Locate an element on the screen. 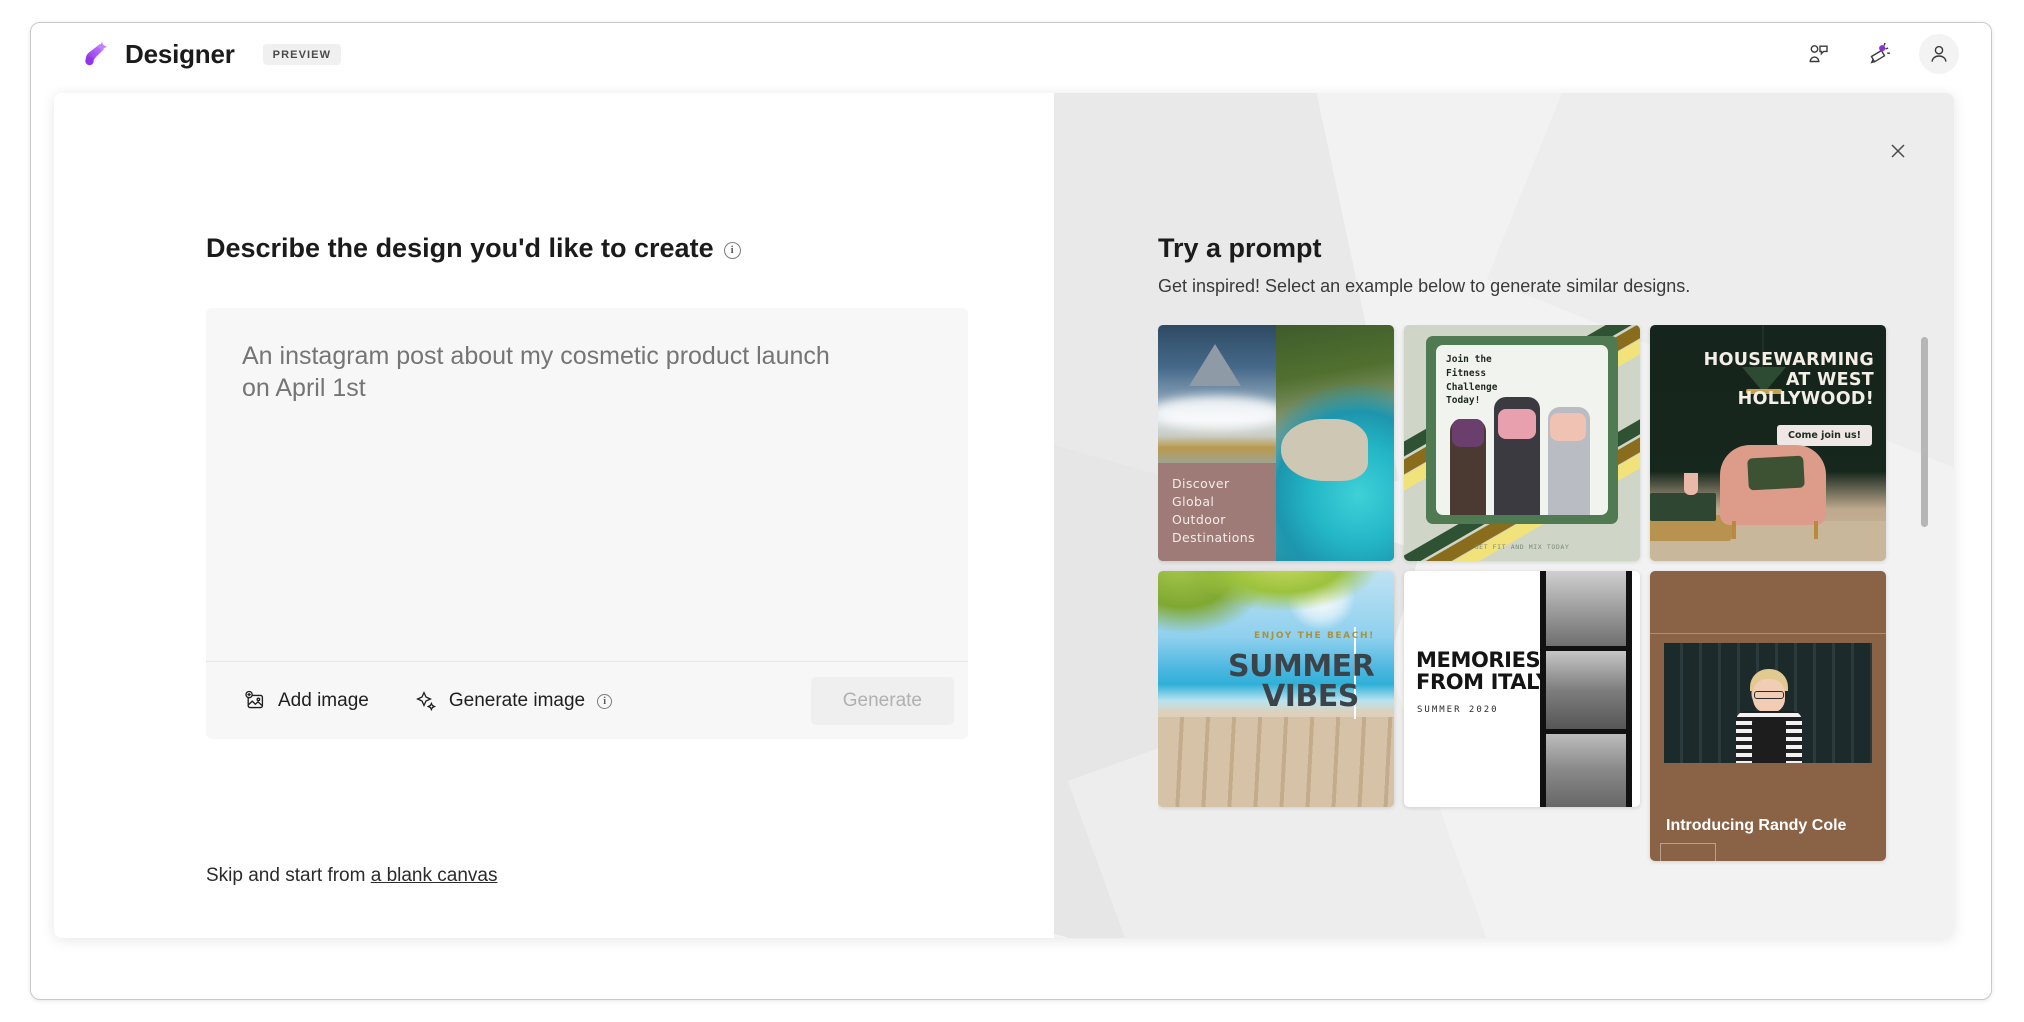  palm-leaf is located at coordinates (1293, 593).